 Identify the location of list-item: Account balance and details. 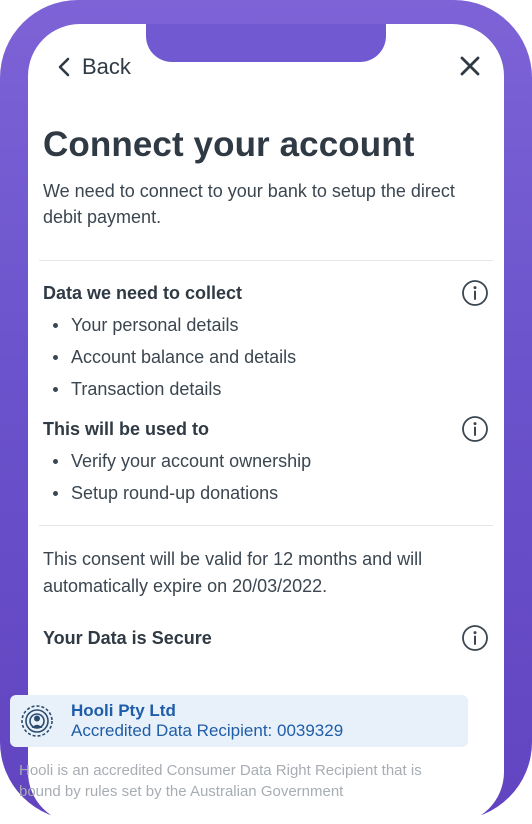
(266, 357).